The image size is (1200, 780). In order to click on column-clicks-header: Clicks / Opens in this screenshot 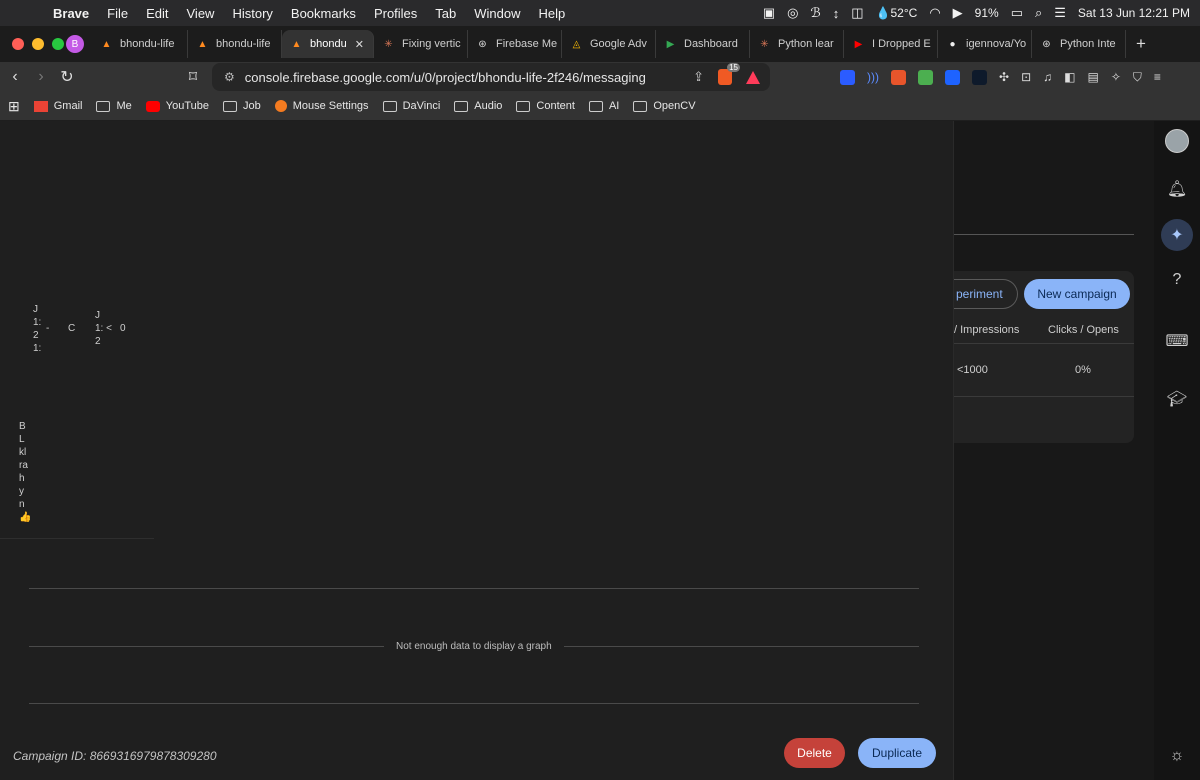, I will do `click(1083, 330)`.